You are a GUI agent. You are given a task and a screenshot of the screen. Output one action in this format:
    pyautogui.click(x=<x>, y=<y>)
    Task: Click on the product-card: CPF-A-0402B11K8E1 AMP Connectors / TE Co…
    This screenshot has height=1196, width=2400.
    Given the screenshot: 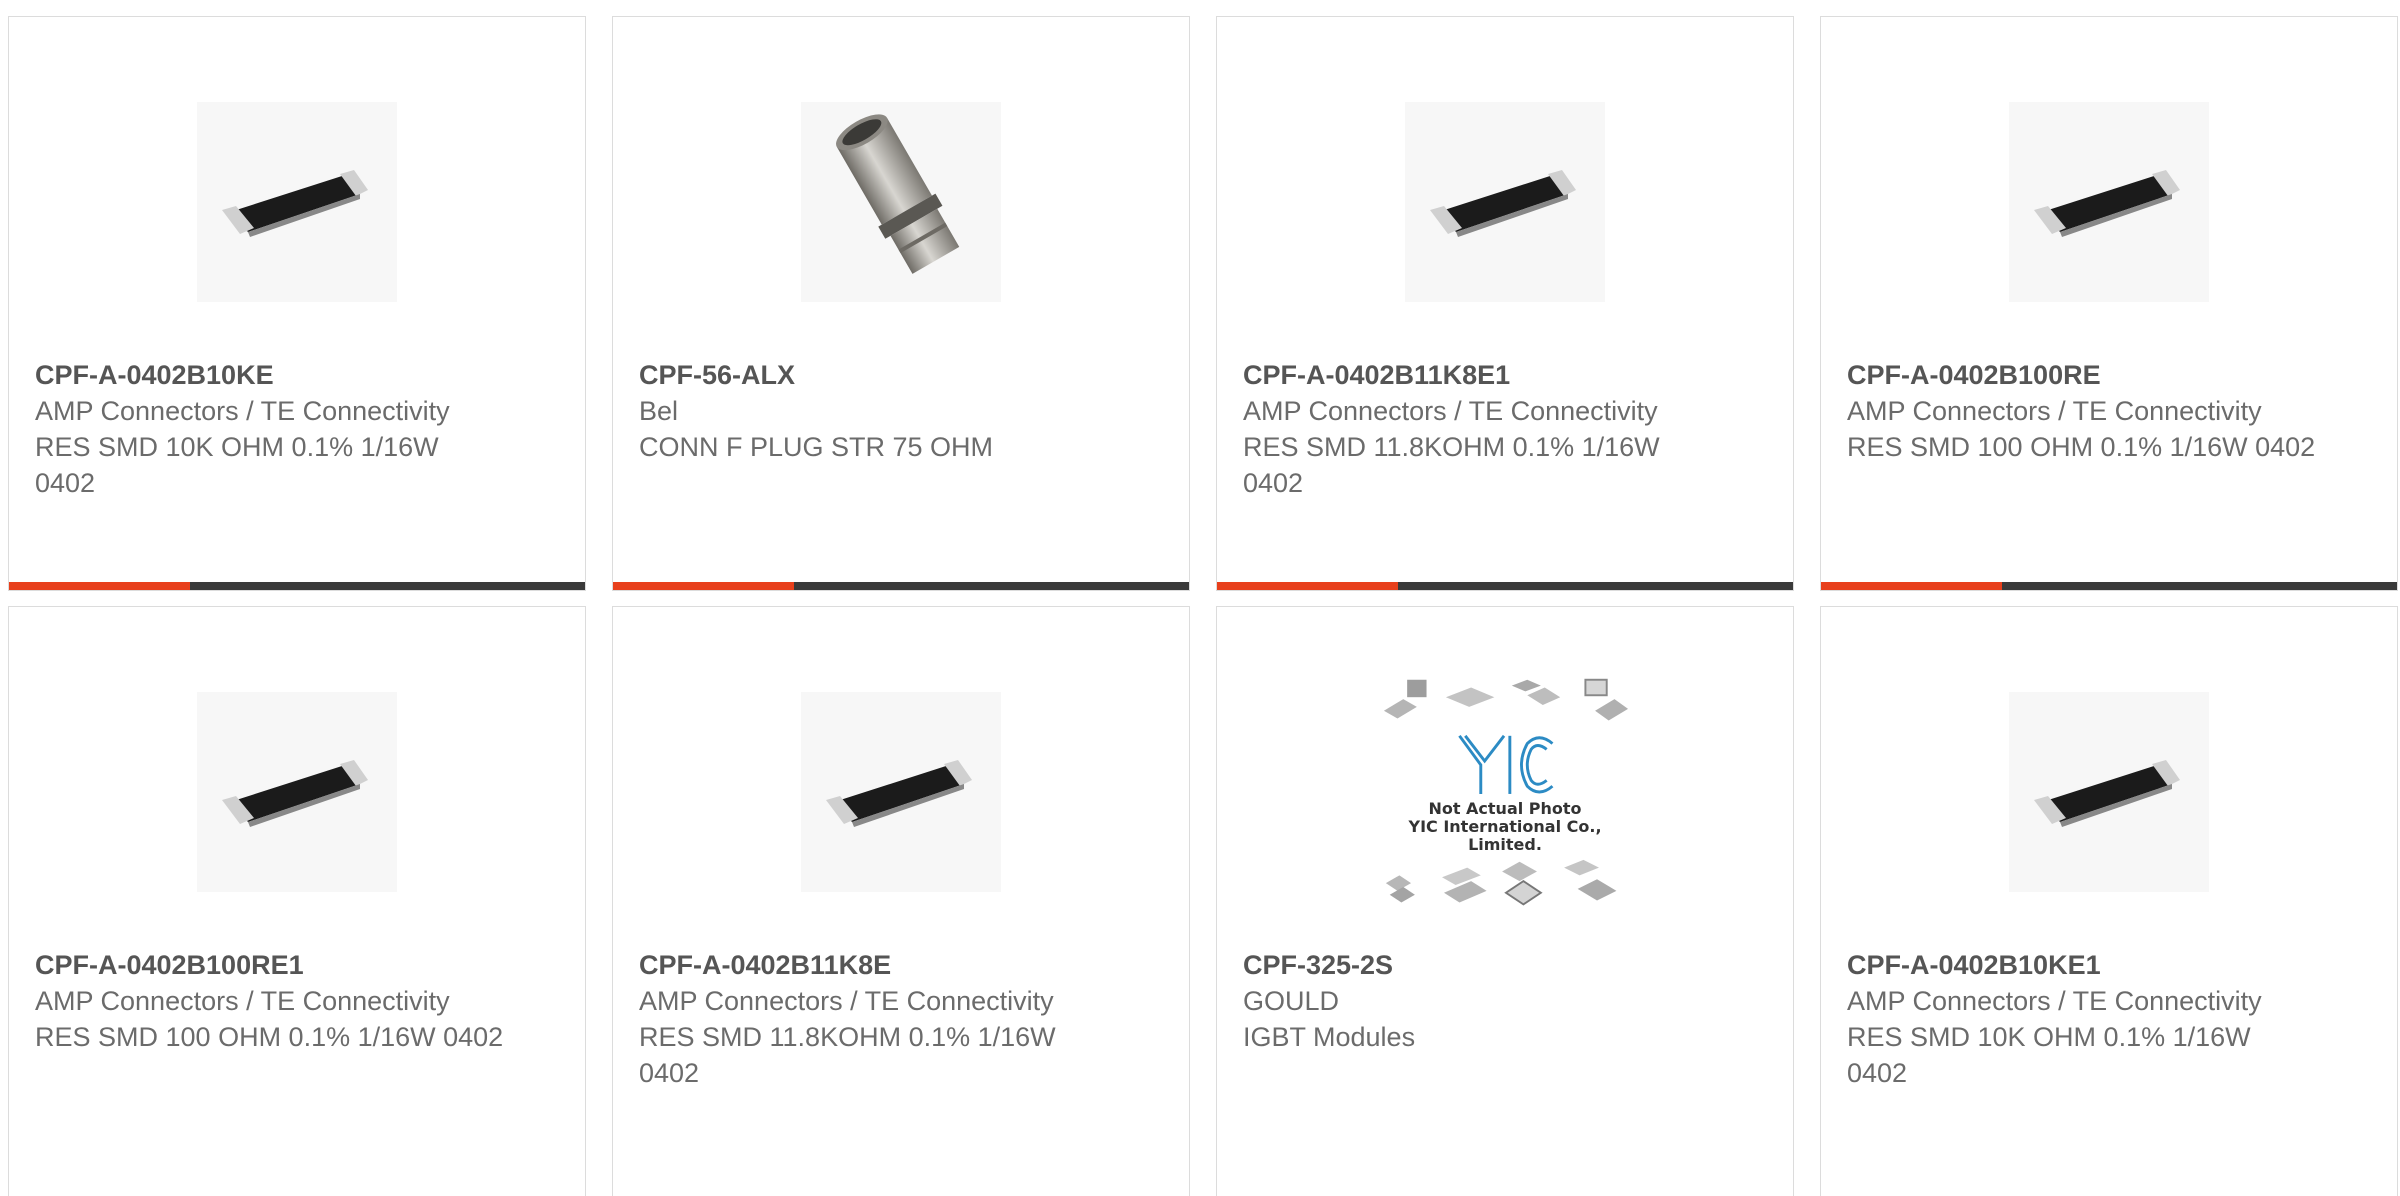 What is the action you would take?
    pyautogui.click(x=1505, y=303)
    